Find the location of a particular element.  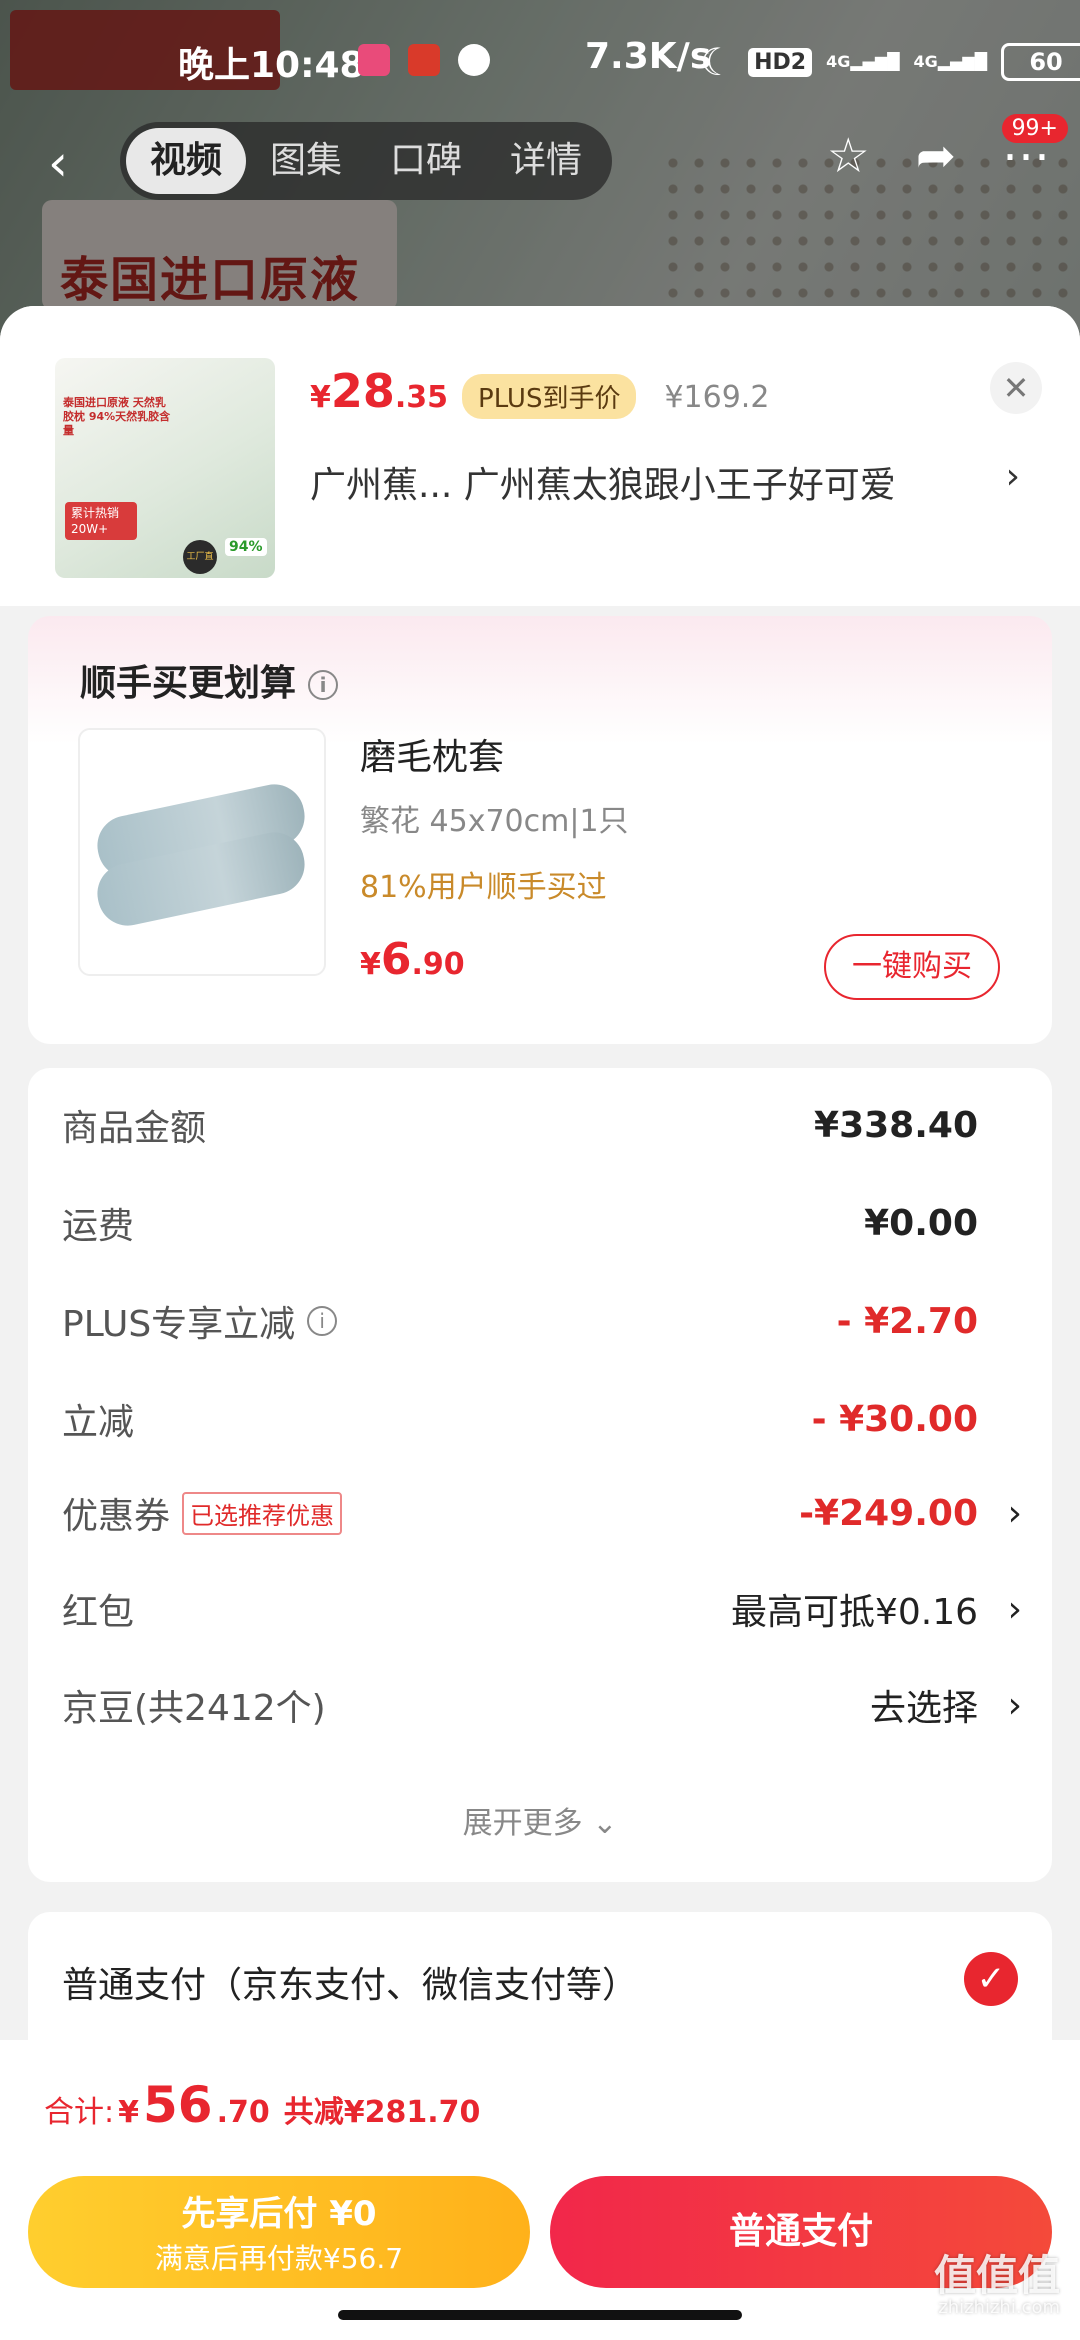

current-price: ¥28.35 is located at coordinates (379, 391).